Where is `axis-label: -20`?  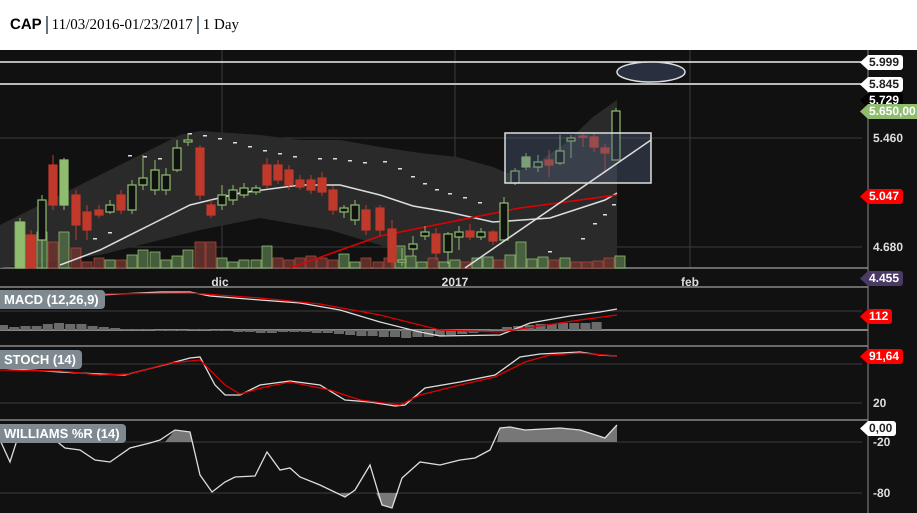 axis-label: -20 is located at coordinates (881, 442).